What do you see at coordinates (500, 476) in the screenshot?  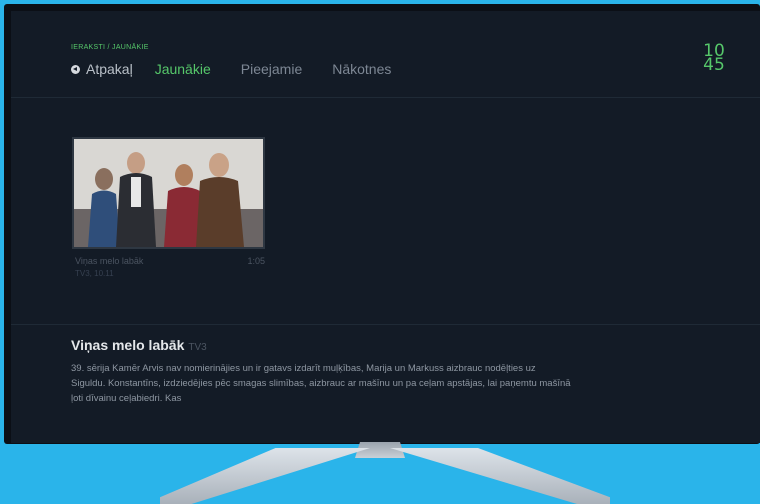 I see `tv-stand-right-leg` at bounding box center [500, 476].